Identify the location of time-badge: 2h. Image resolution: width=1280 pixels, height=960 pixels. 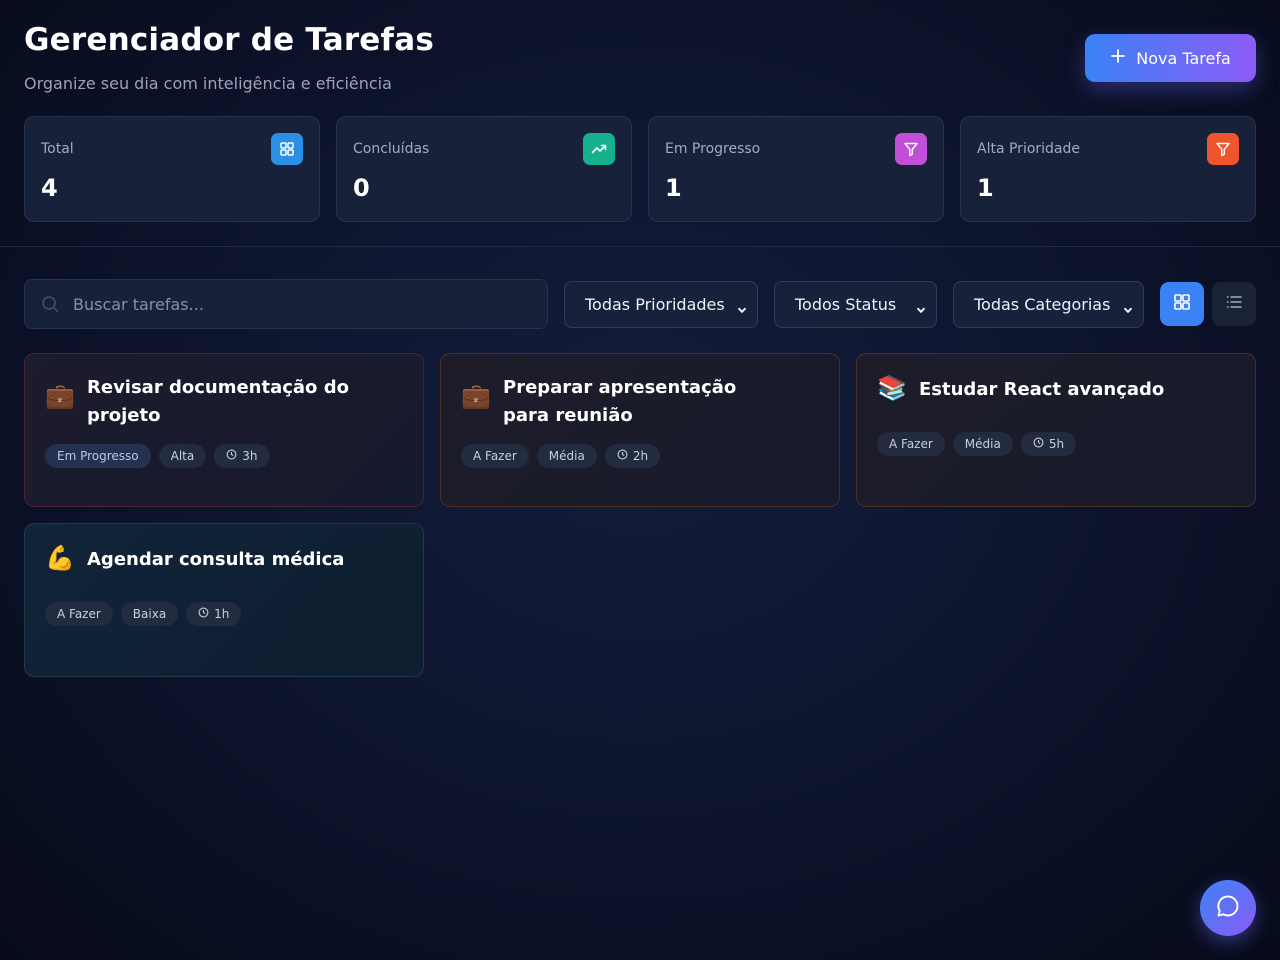
(632, 456).